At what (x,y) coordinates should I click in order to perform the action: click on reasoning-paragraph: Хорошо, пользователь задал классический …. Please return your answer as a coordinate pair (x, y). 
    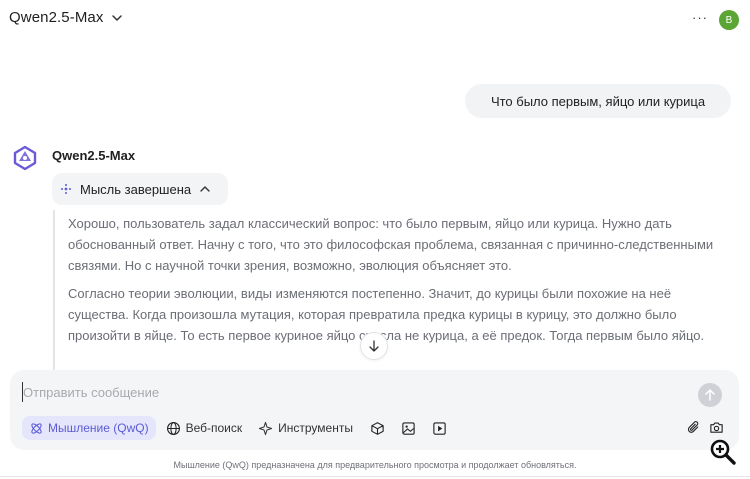
    Looking at the image, I should click on (391, 244).